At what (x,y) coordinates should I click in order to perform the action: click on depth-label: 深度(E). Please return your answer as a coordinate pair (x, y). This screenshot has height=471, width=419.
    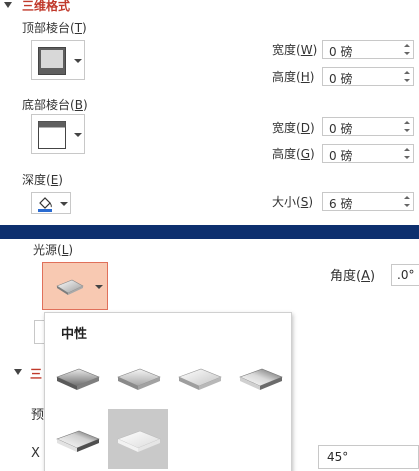
    Looking at the image, I should click on (42, 180).